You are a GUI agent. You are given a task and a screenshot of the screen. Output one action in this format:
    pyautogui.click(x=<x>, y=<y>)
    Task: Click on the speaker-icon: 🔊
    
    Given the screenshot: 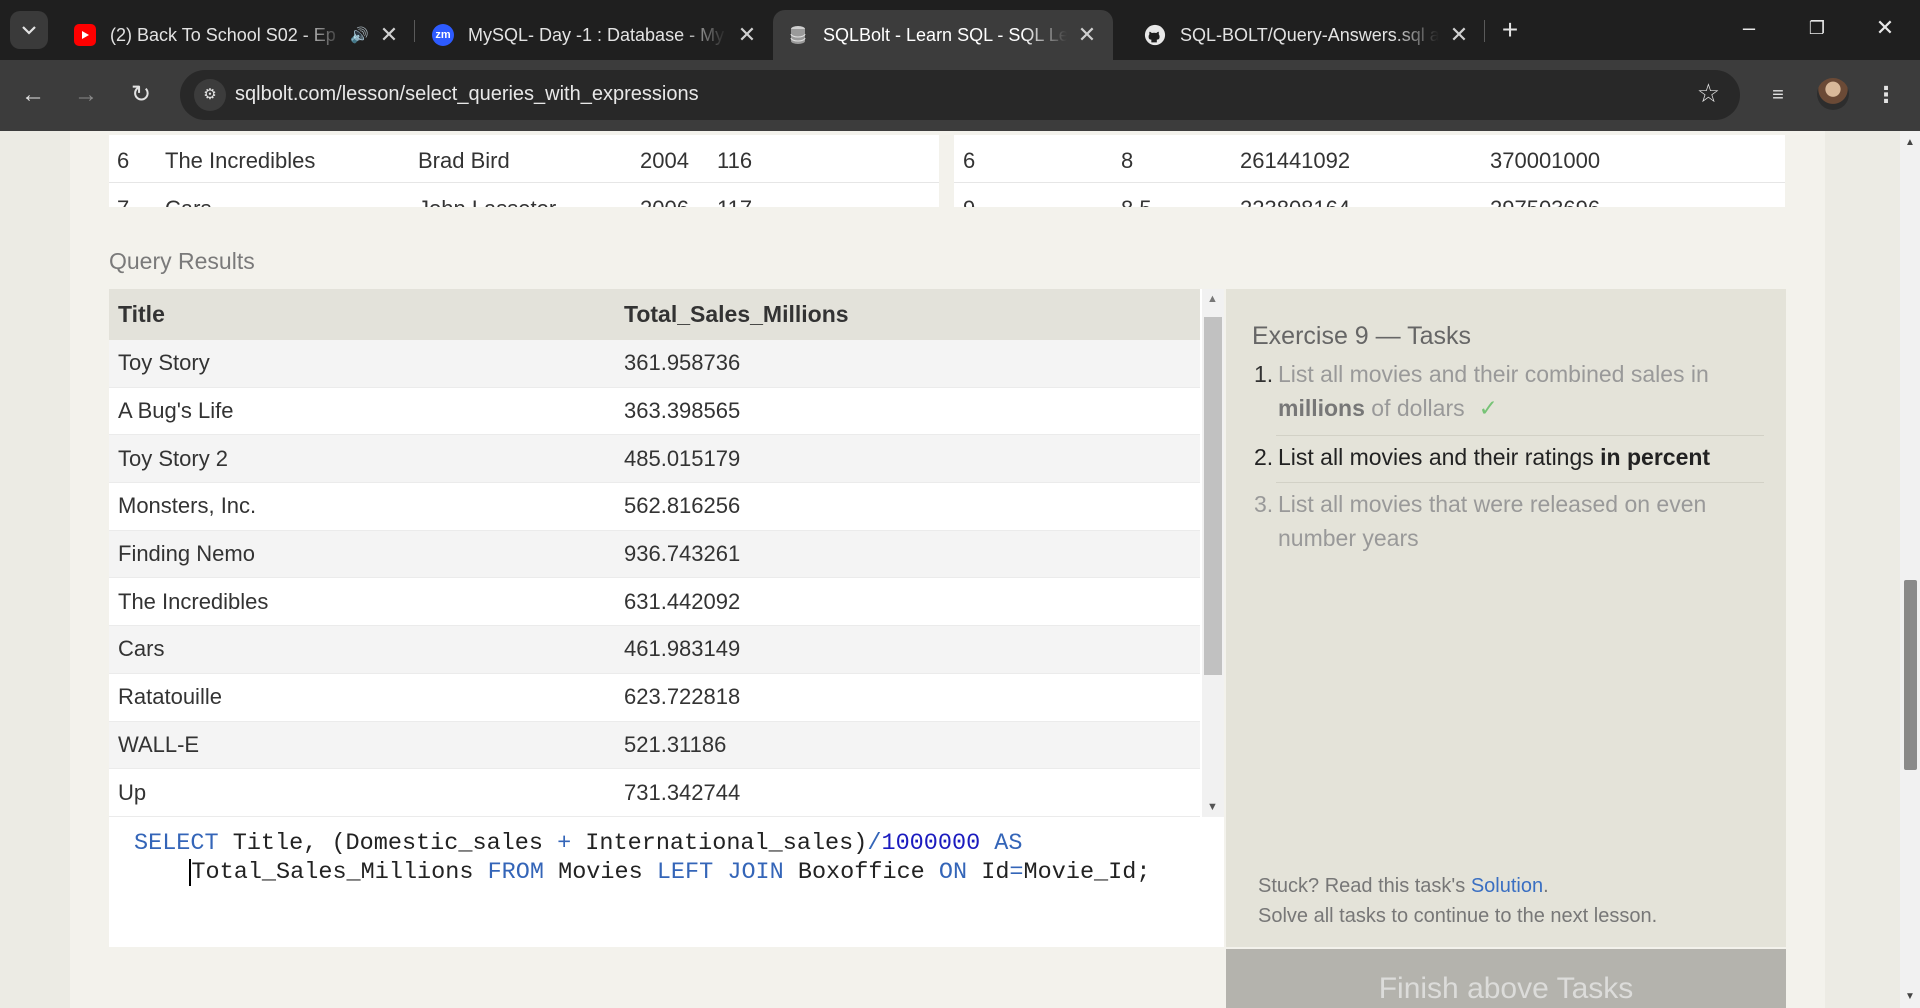 What is the action you would take?
    pyautogui.click(x=359, y=35)
    